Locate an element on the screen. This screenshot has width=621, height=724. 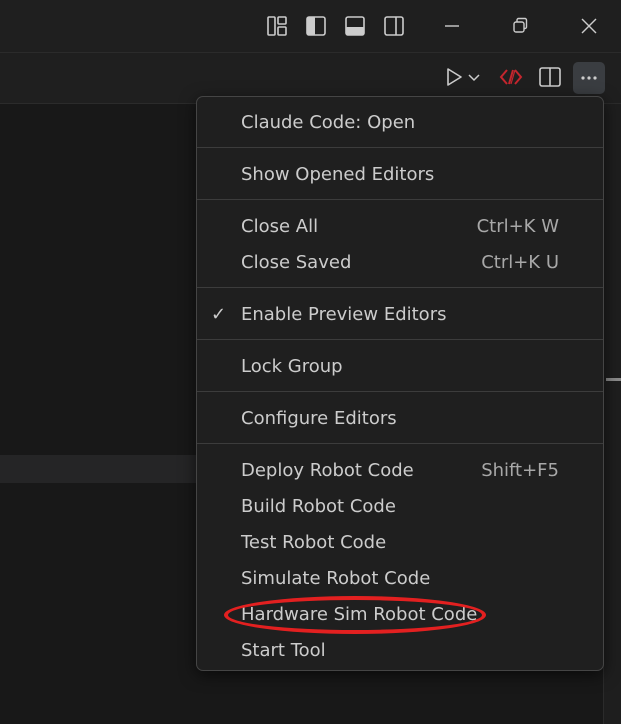
title-bar is located at coordinates (310, 26).